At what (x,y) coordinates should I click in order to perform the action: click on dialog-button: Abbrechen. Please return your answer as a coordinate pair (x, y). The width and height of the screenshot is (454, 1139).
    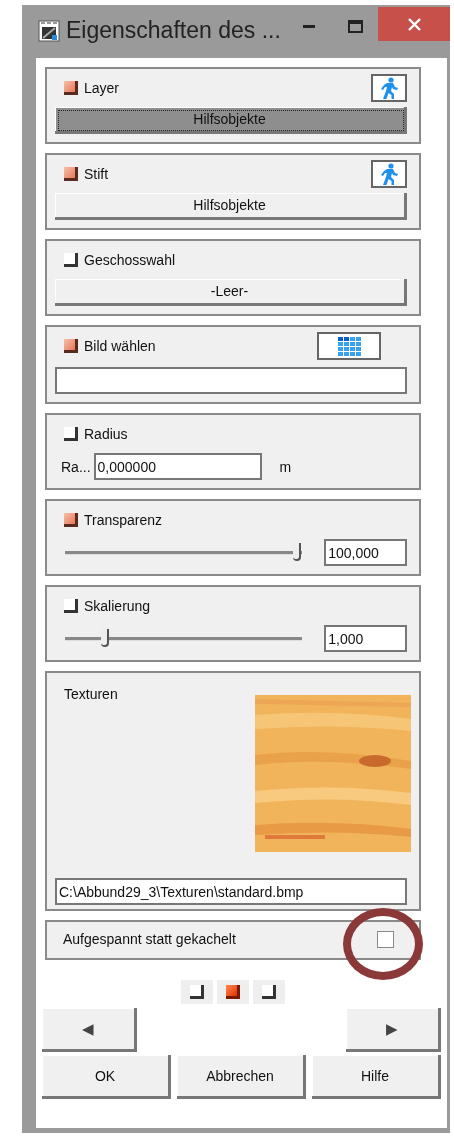
    Looking at the image, I should click on (241, 1077).